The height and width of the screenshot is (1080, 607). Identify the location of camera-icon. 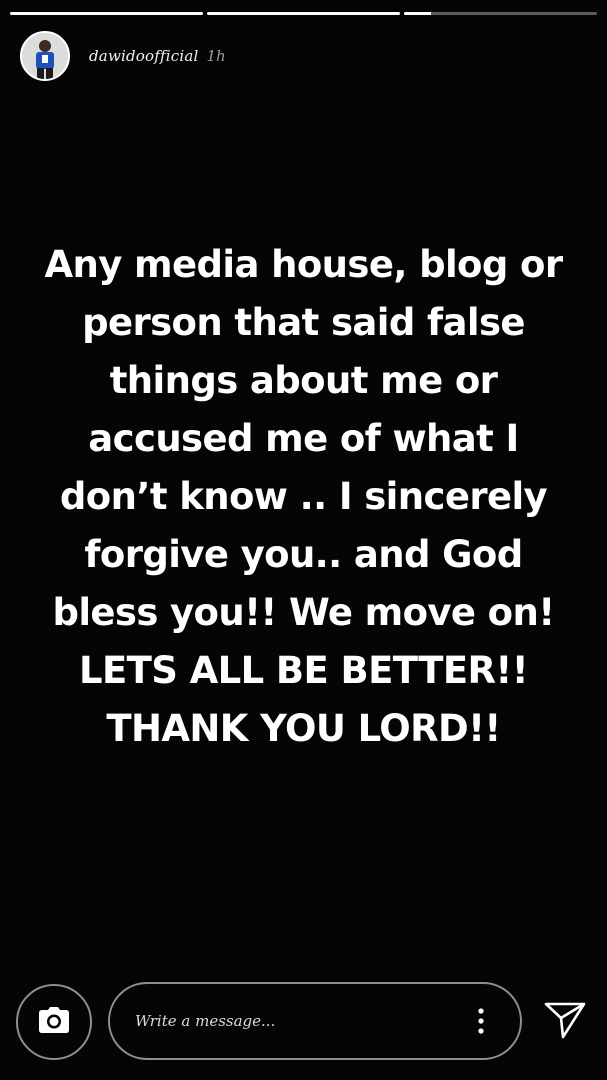
(54, 1022).